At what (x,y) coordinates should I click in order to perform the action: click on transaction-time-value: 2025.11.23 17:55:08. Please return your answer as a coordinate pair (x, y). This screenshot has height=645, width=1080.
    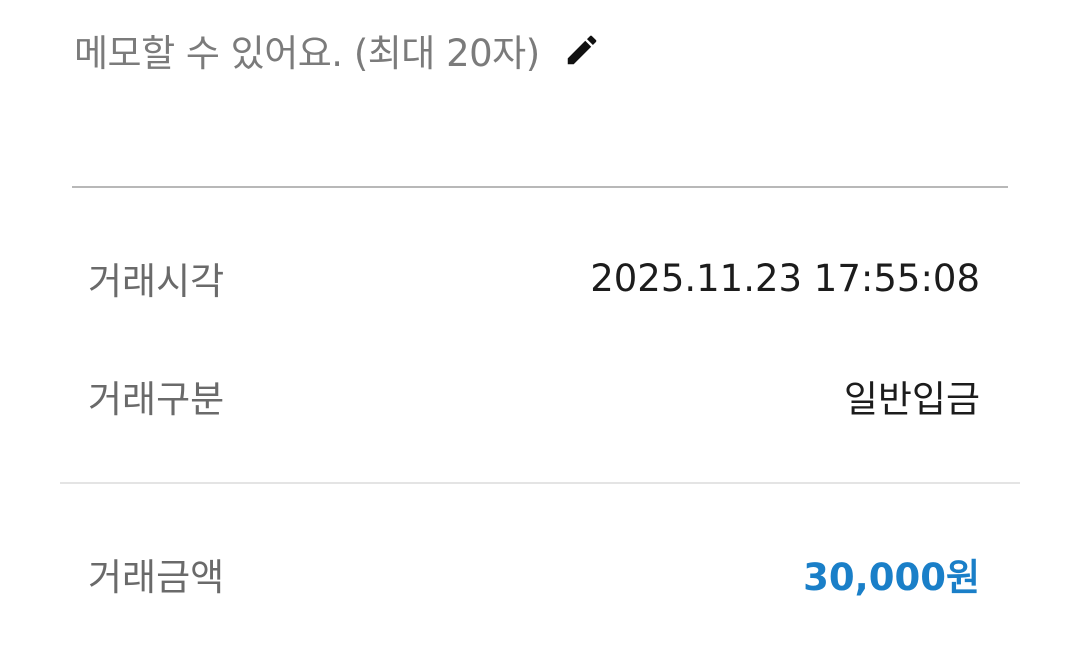
    Looking at the image, I should click on (785, 278).